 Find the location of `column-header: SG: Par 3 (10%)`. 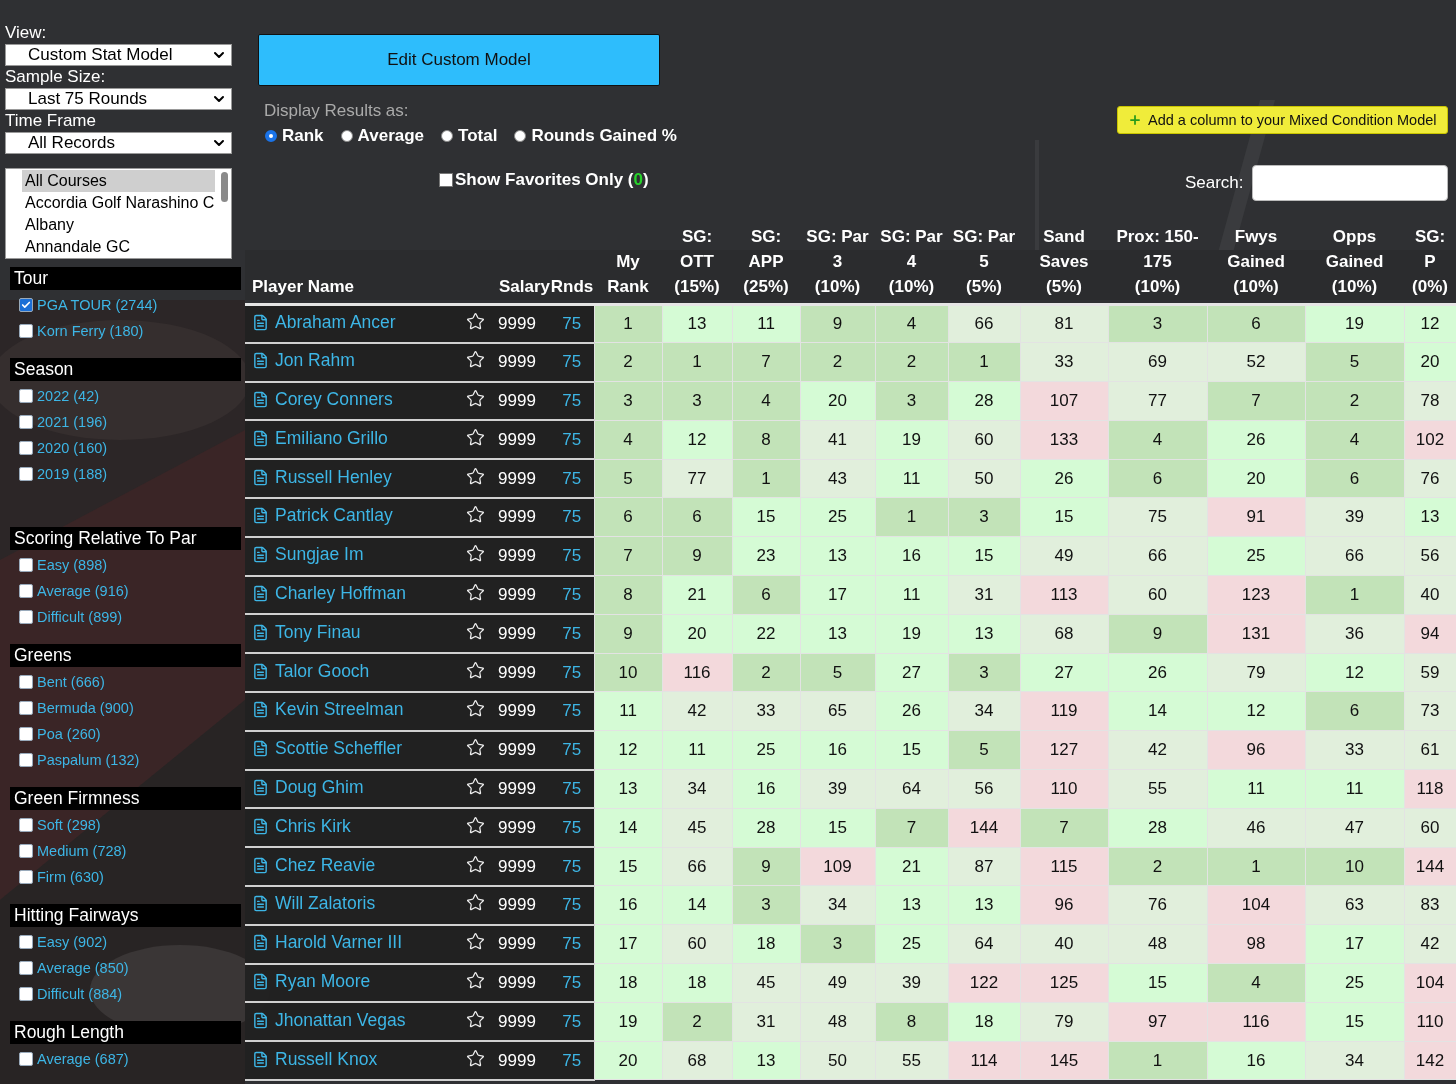

column-header: SG: Par 3 (10%) is located at coordinates (837, 261).